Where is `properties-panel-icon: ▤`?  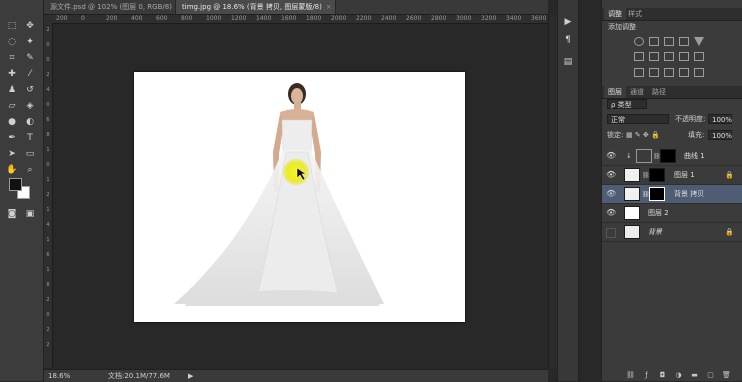
properties-panel-icon: ▤ is located at coordinates (568, 62).